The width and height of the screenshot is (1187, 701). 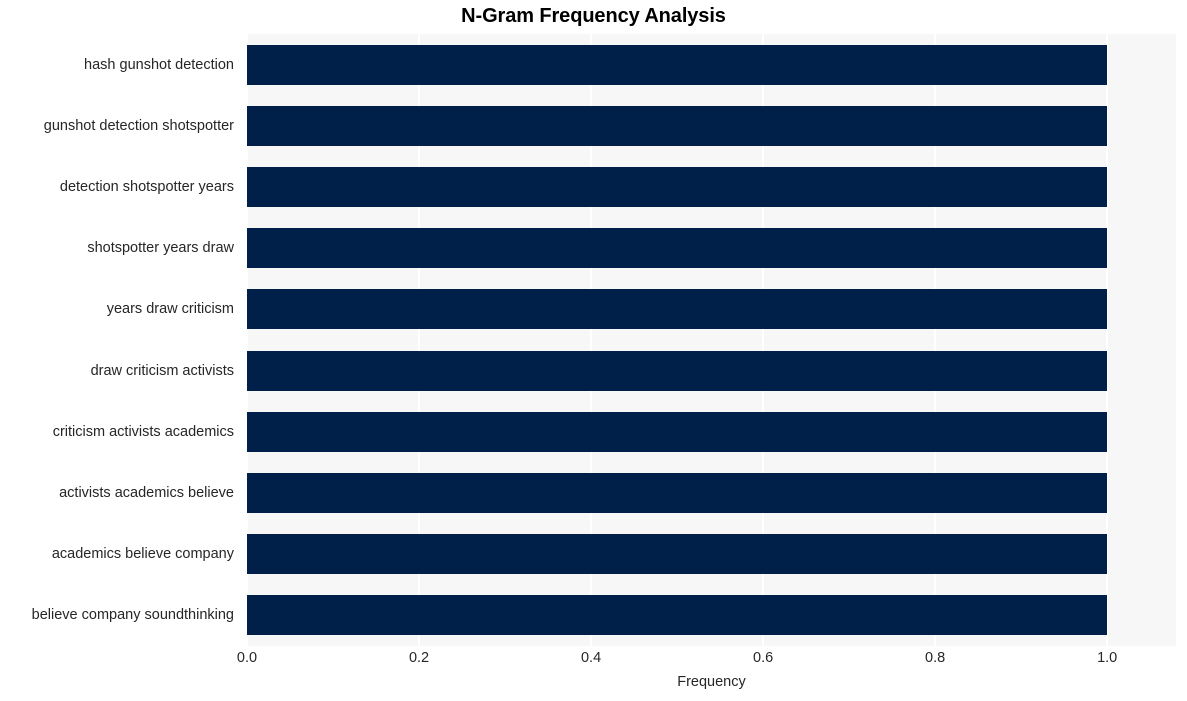 I want to click on chart-title: N-Gram Frequency Analysis, so click(x=593, y=16).